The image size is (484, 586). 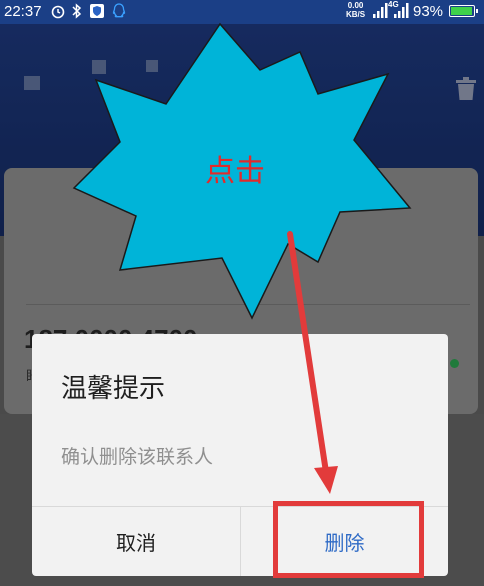 I want to click on arrow-head, so click(x=326, y=480).